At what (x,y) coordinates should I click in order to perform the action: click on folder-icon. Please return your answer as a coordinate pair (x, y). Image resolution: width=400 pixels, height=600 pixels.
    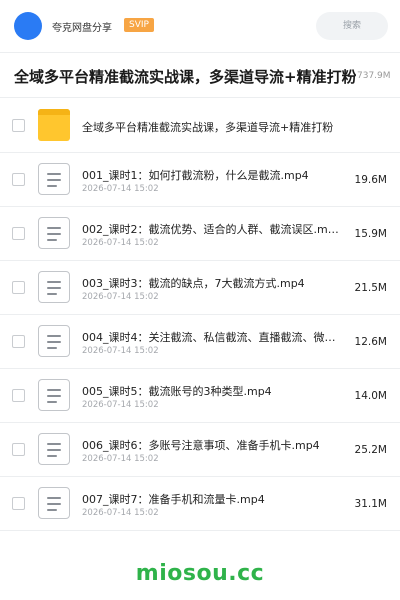
    Looking at the image, I should click on (54, 125).